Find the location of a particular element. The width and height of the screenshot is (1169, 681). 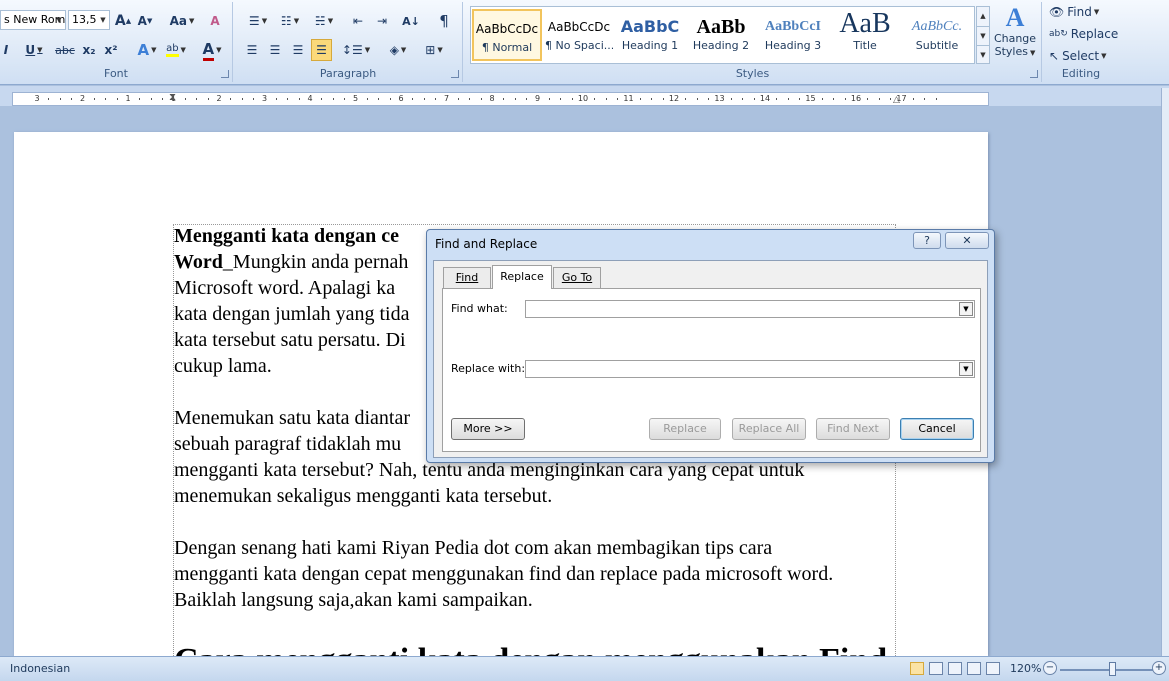

borders-button: ⊞ ▼ is located at coordinates (434, 50).